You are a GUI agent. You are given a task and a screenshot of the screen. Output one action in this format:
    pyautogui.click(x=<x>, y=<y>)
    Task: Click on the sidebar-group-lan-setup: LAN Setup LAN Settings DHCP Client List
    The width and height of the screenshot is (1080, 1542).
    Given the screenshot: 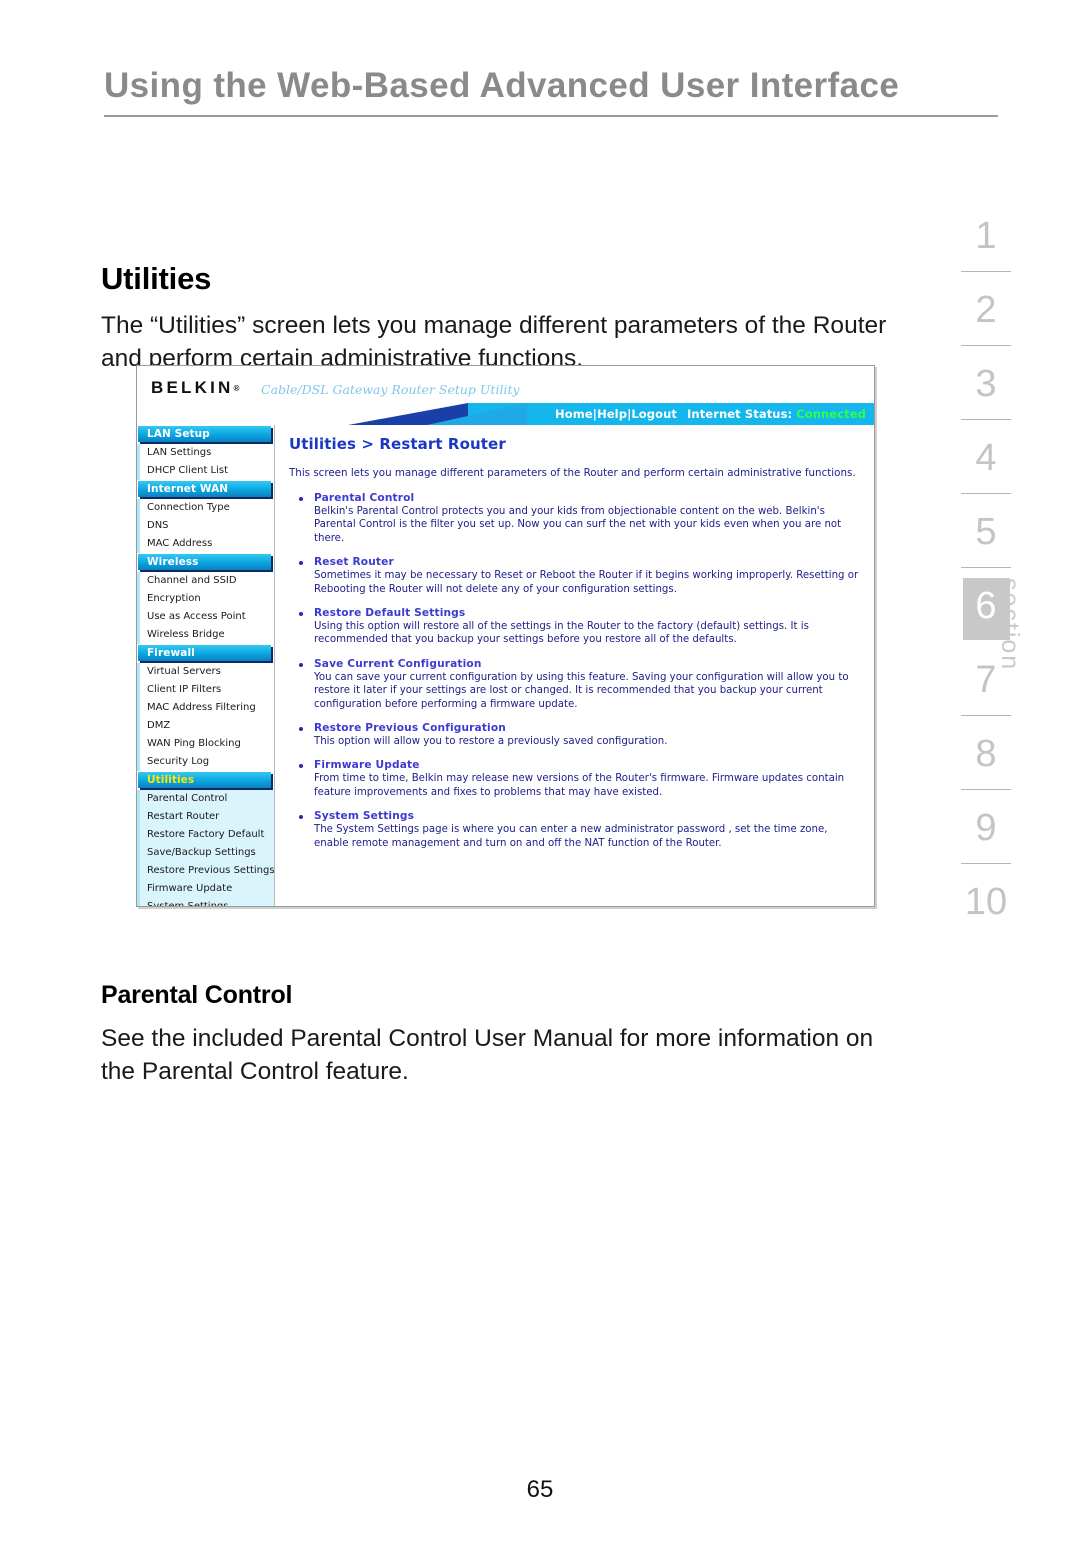 What is the action you would take?
    pyautogui.click(x=205, y=453)
    